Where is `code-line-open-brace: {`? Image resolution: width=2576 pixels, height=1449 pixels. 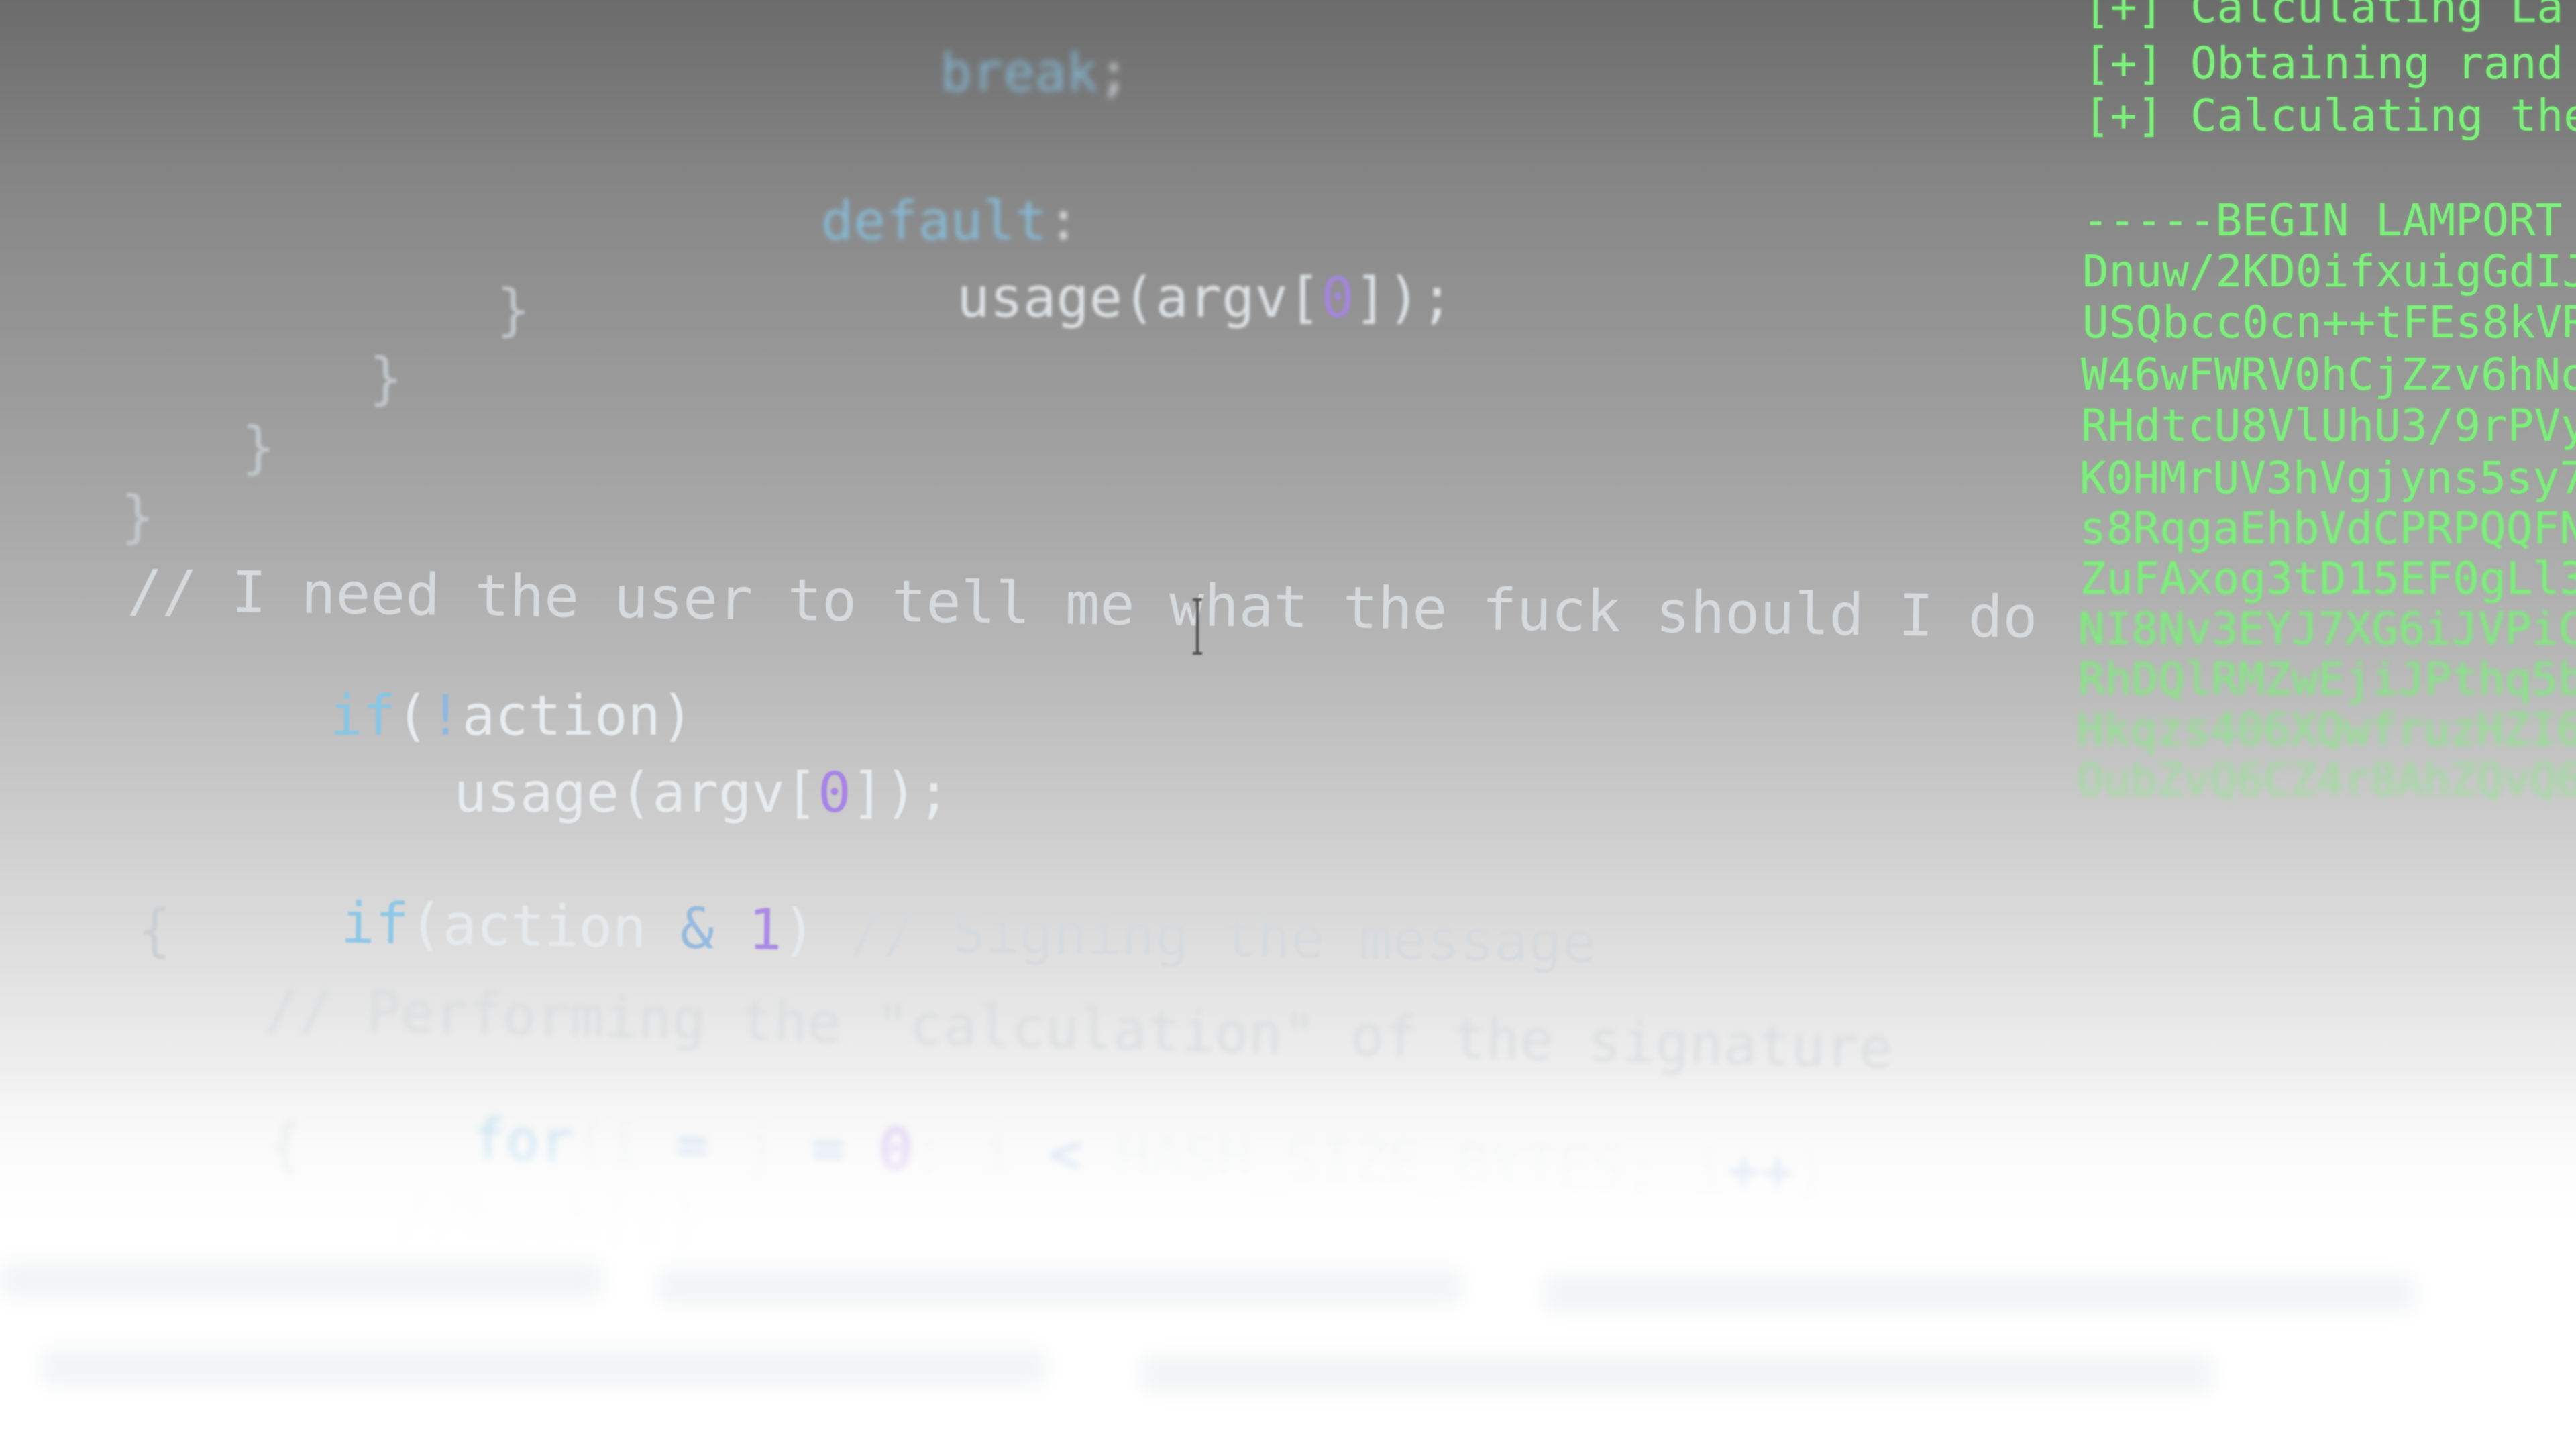 code-line-open-brace: { is located at coordinates (155, 930).